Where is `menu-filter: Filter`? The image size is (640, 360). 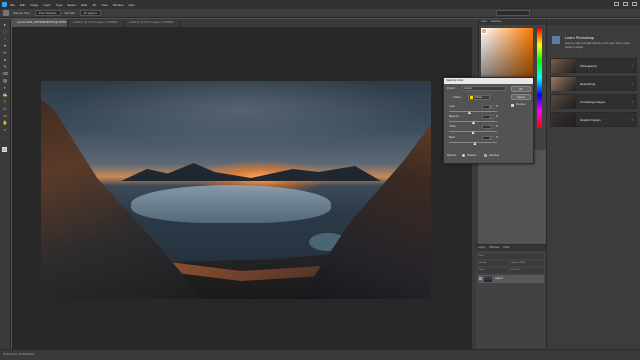 menu-filter: Filter is located at coordinates (84, 5).